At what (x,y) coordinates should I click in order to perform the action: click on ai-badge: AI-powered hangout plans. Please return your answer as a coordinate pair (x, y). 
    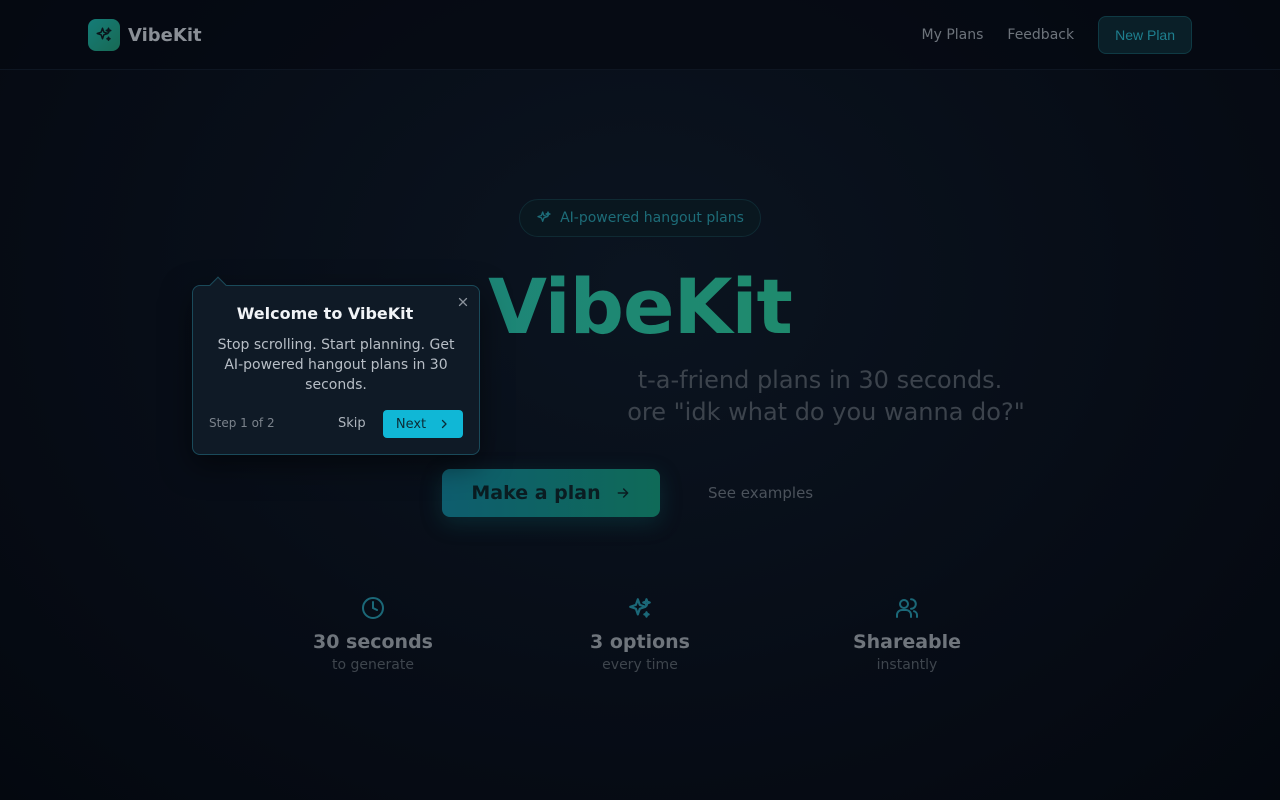
    Looking at the image, I should click on (640, 218).